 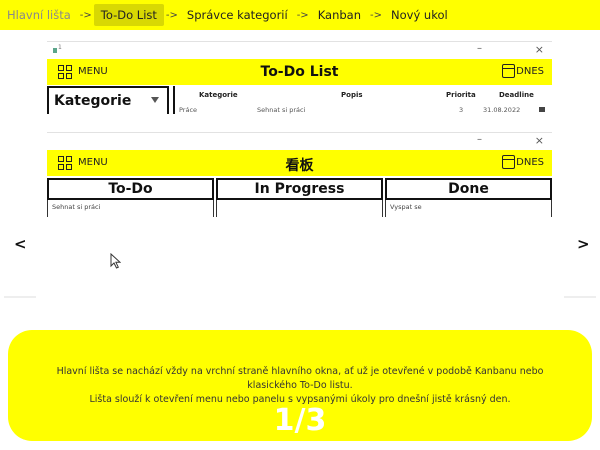 I want to click on app-number: 1, so click(x=60, y=47).